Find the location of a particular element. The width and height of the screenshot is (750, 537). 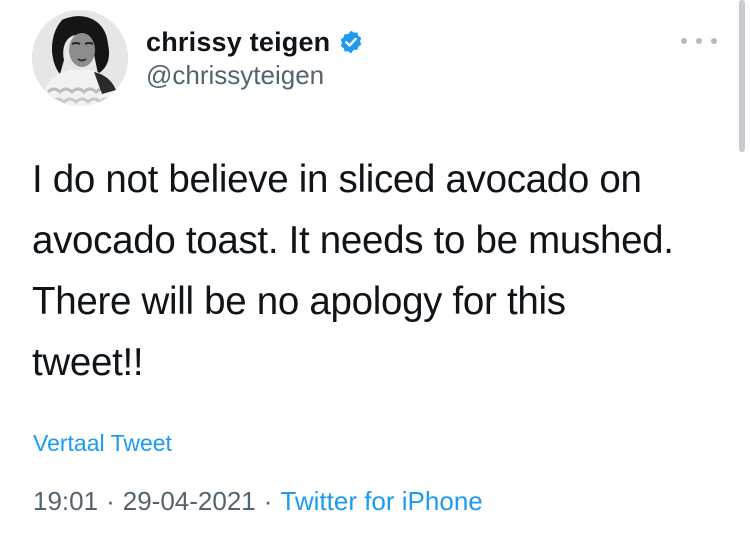

avatar is located at coordinates (80, 58).